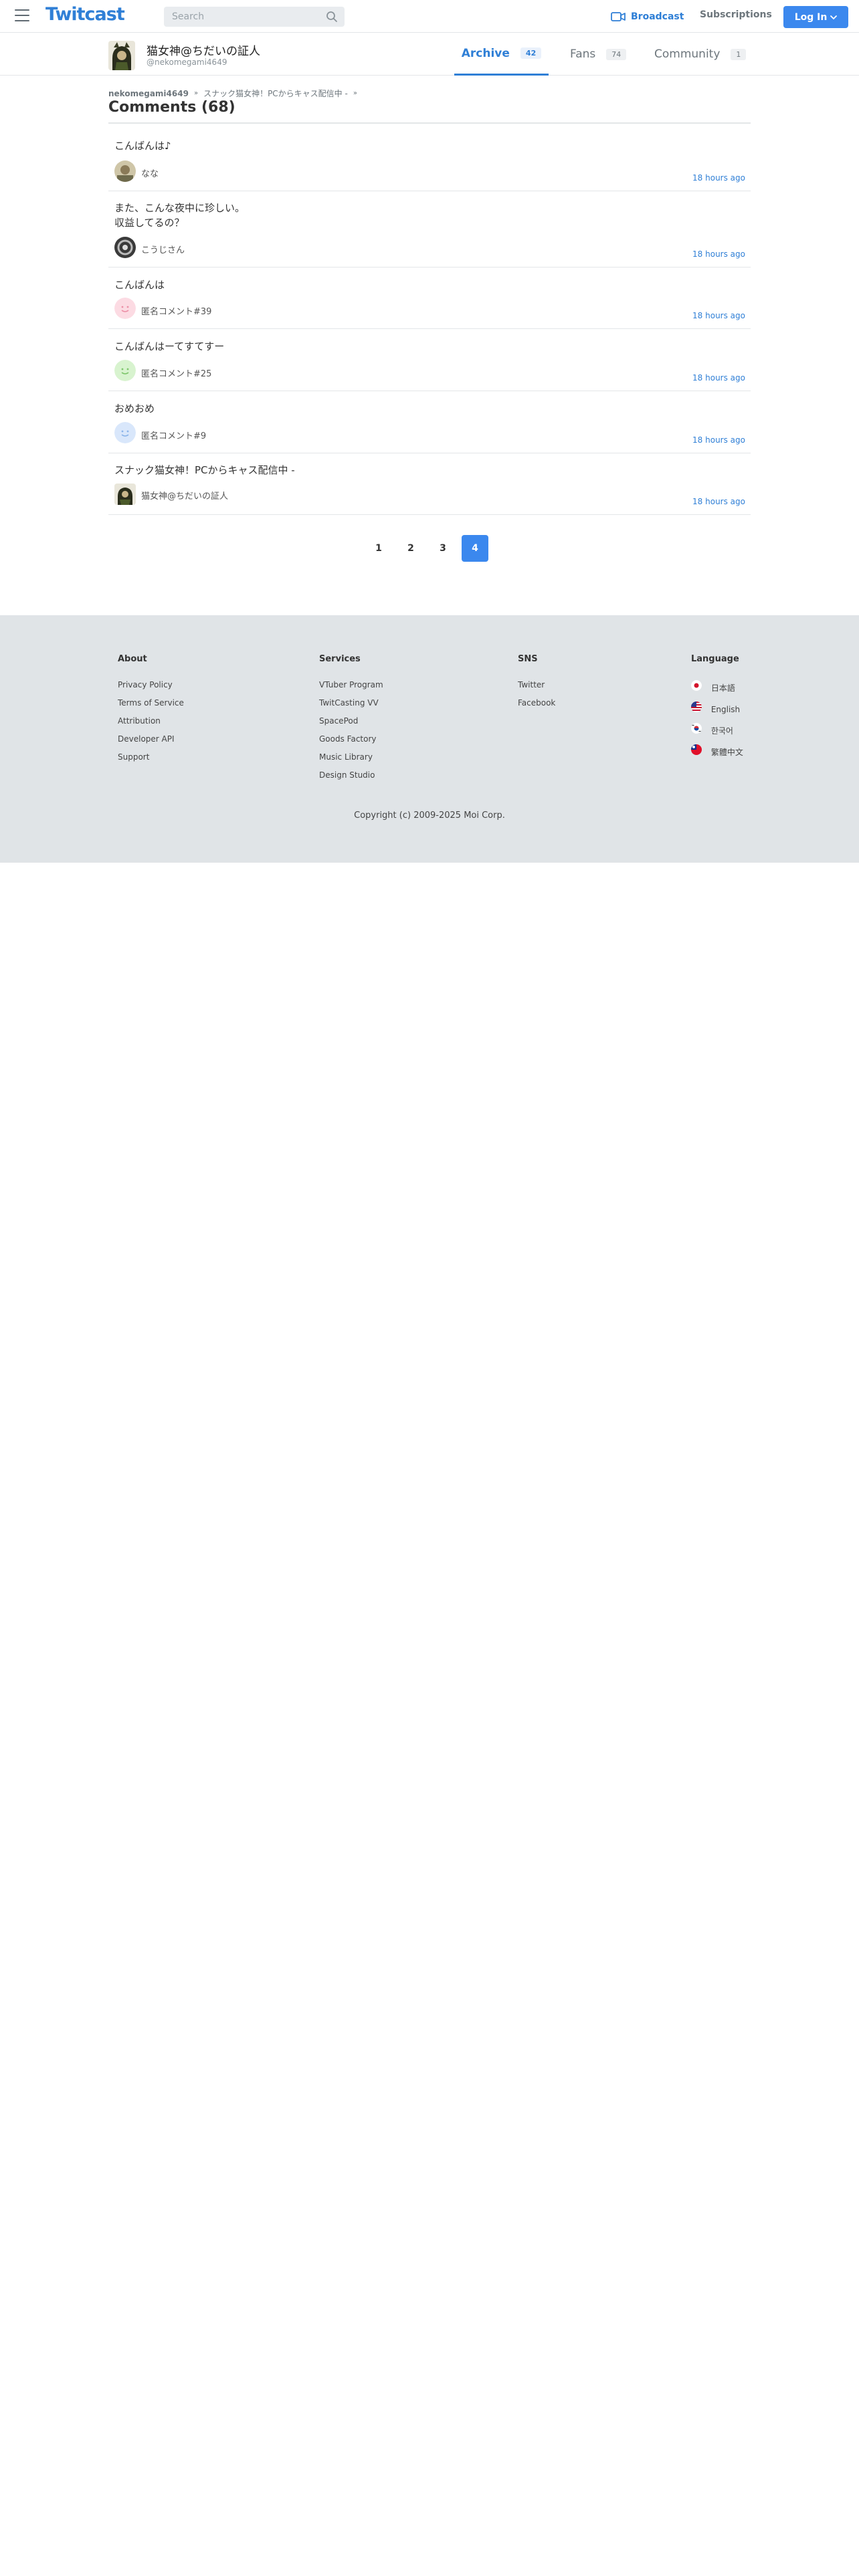  Describe the element at coordinates (351, 703) in the screenshot. I see `footer-link: TwitCasting VV` at that location.